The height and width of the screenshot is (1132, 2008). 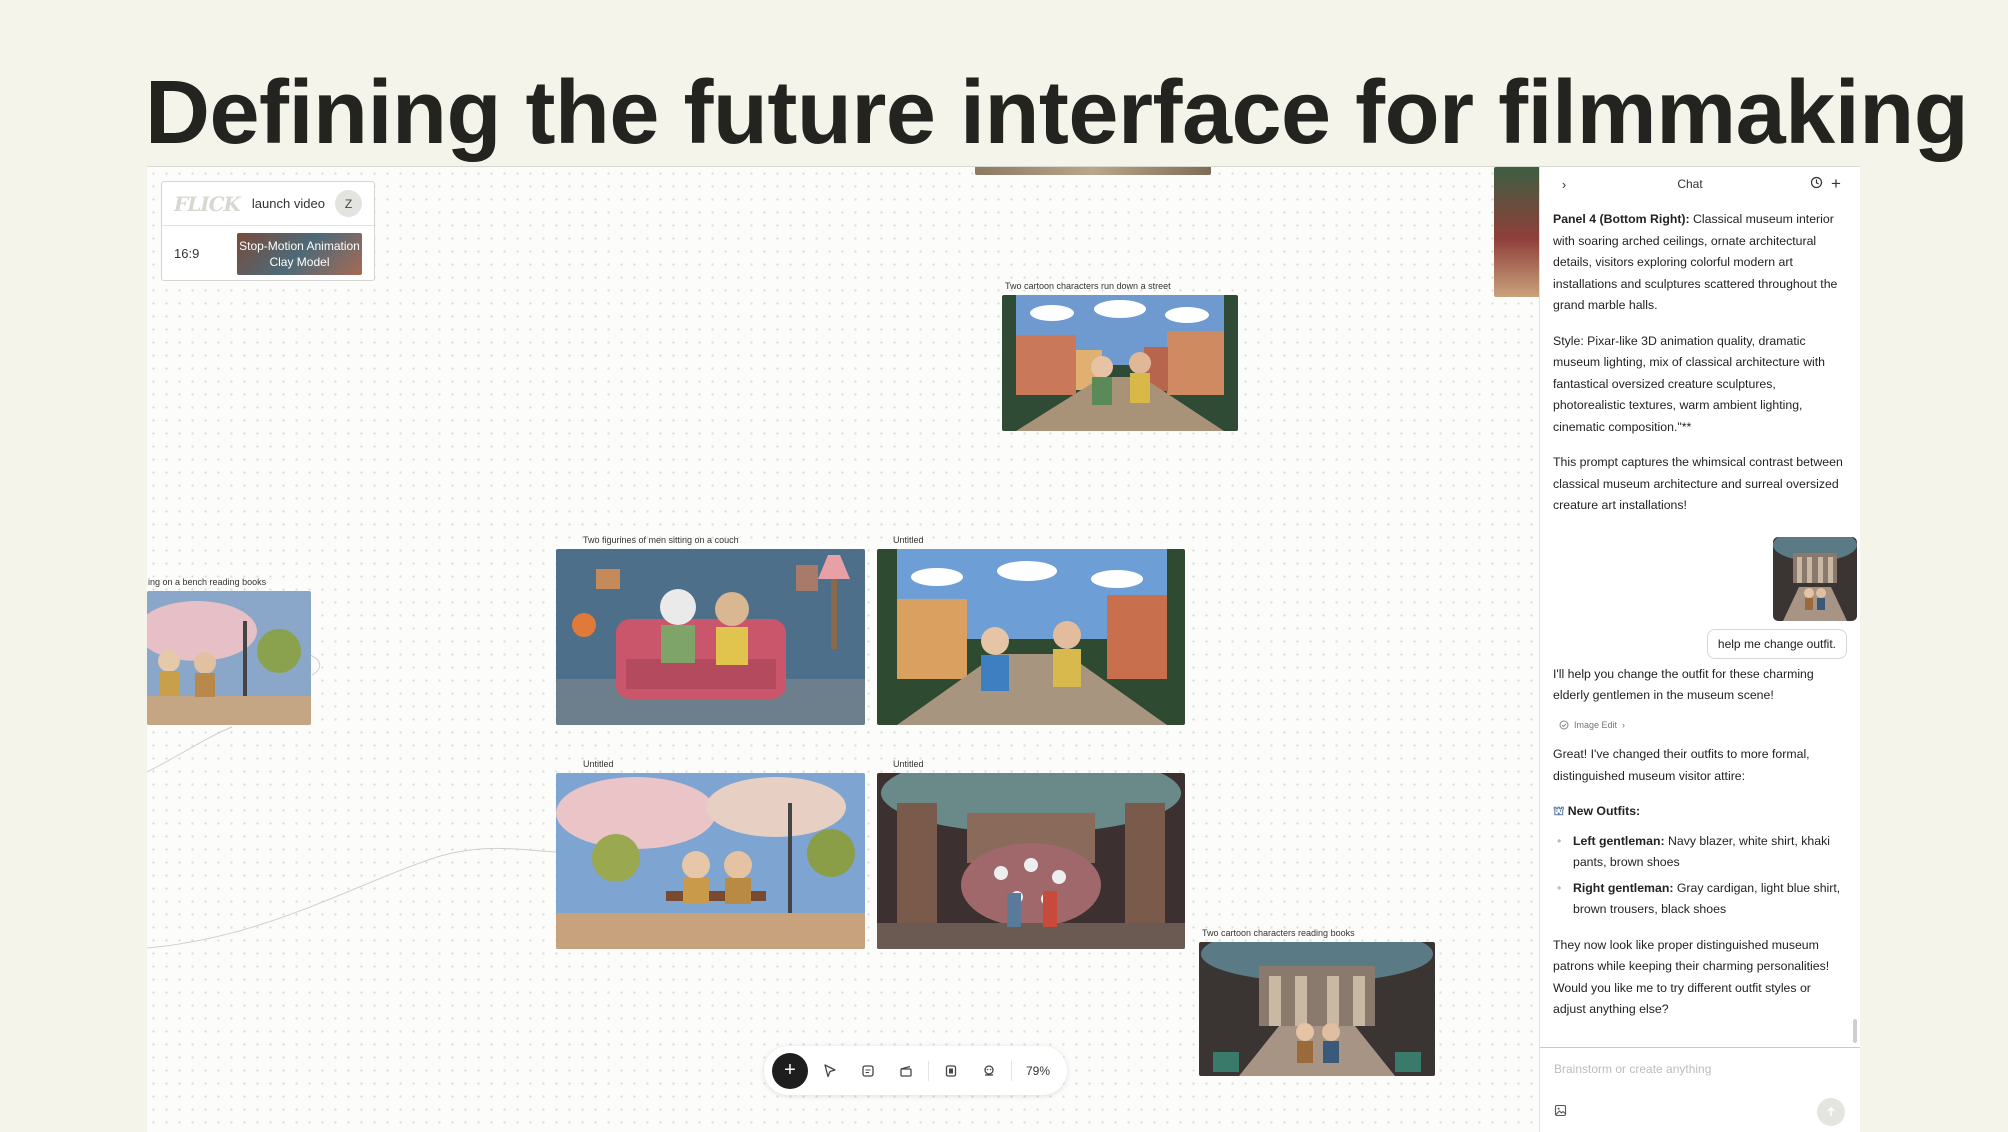 What do you see at coordinates (1700, 1069) in the screenshot?
I see `chat-input: Brainstorm or create anything` at bounding box center [1700, 1069].